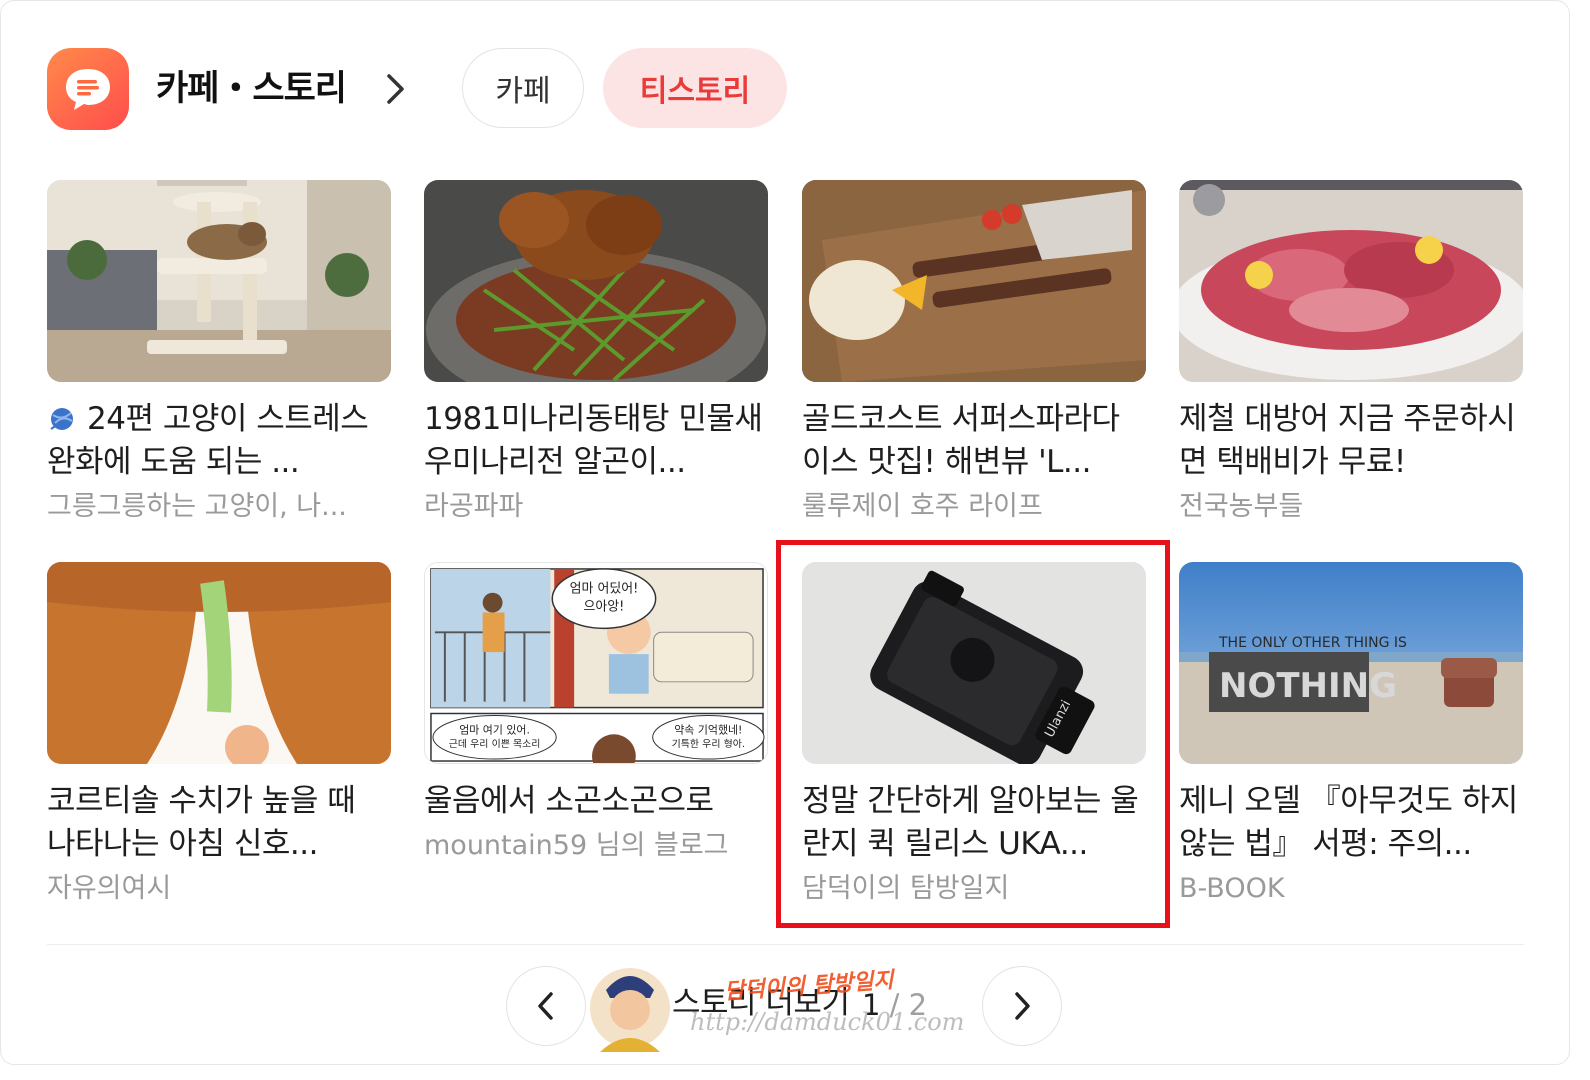  Describe the element at coordinates (708, 729) in the screenshot. I see `comic-speech-text: 약속 기억했네!` at that location.